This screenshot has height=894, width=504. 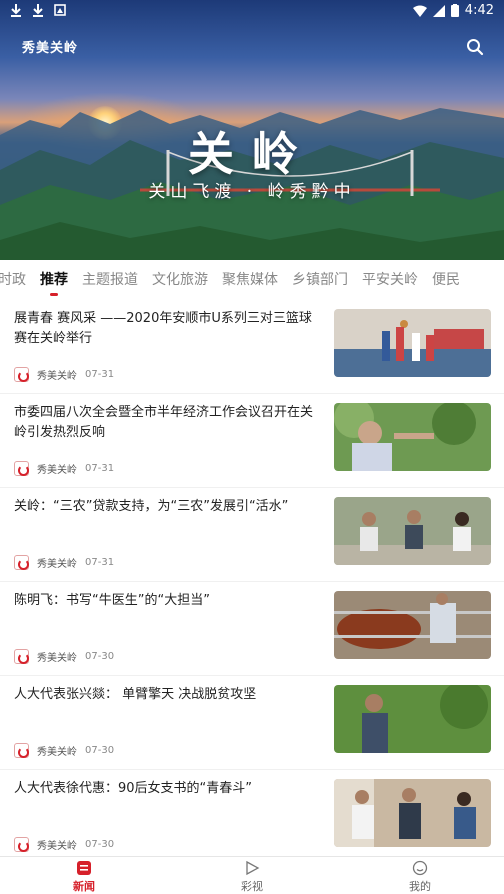 I want to click on status-bar: 4:42, so click(x=252, y=12).